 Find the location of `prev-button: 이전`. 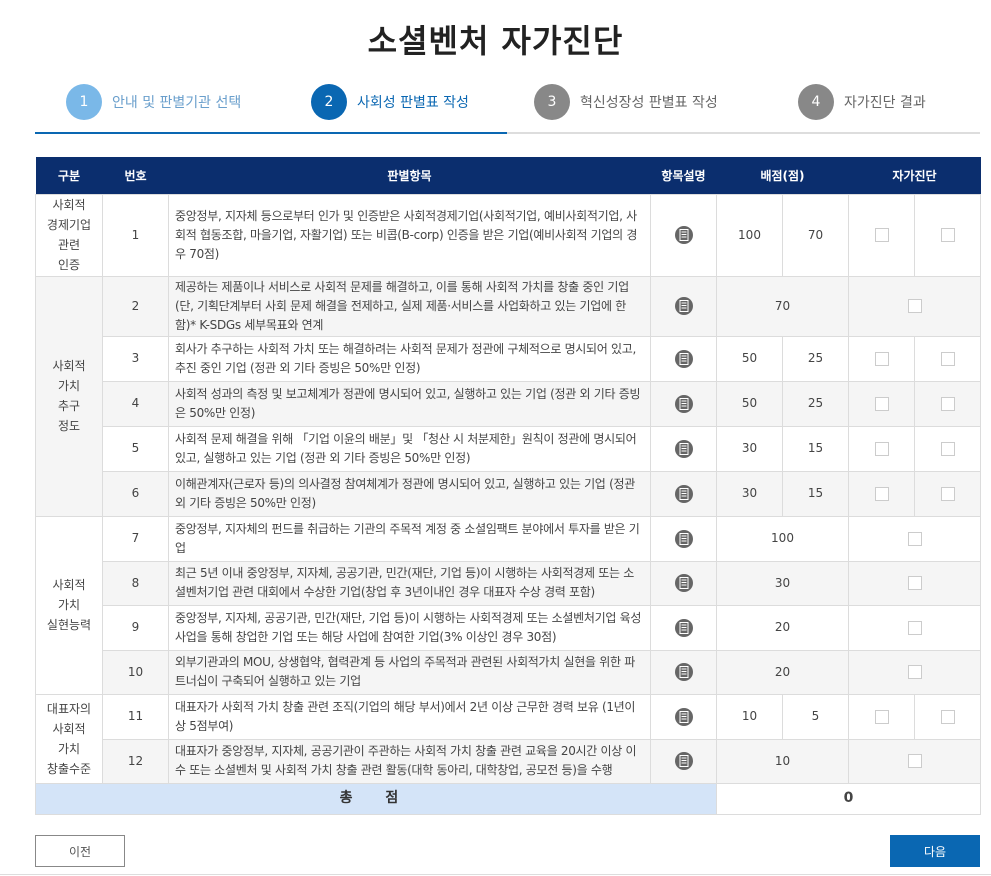

prev-button: 이전 is located at coordinates (80, 851).